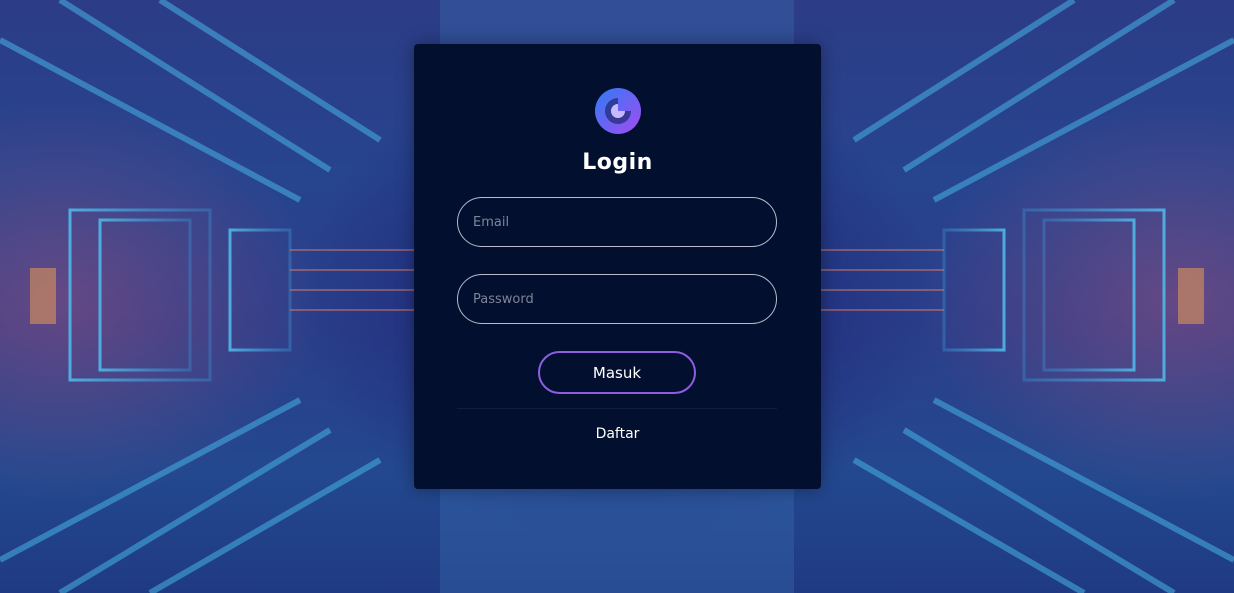 This screenshot has width=1234, height=593. What do you see at coordinates (618, 111) in the screenshot?
I see `swirl-logo-icon` at bounding box center [618, 111].